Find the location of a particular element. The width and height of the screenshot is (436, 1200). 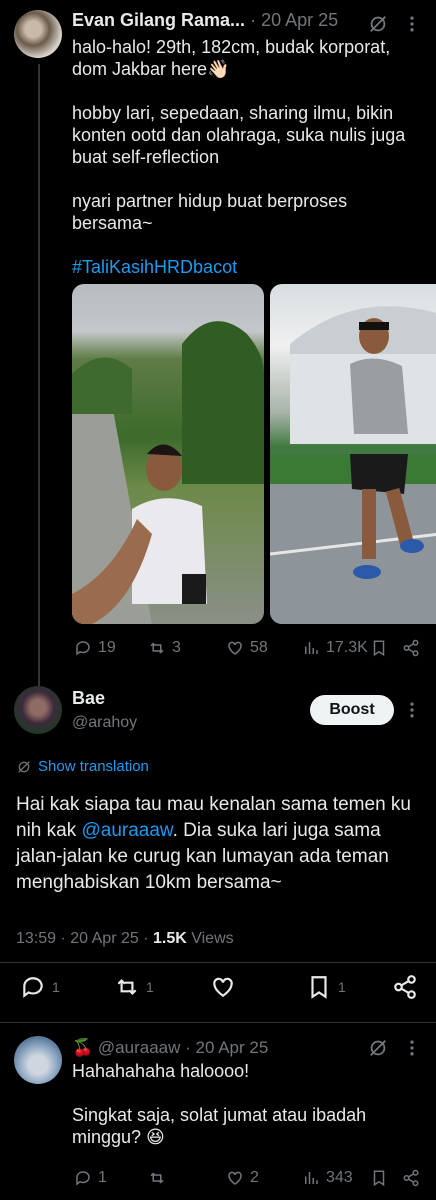

author-name: Bae is located at coordinates (88, 698).